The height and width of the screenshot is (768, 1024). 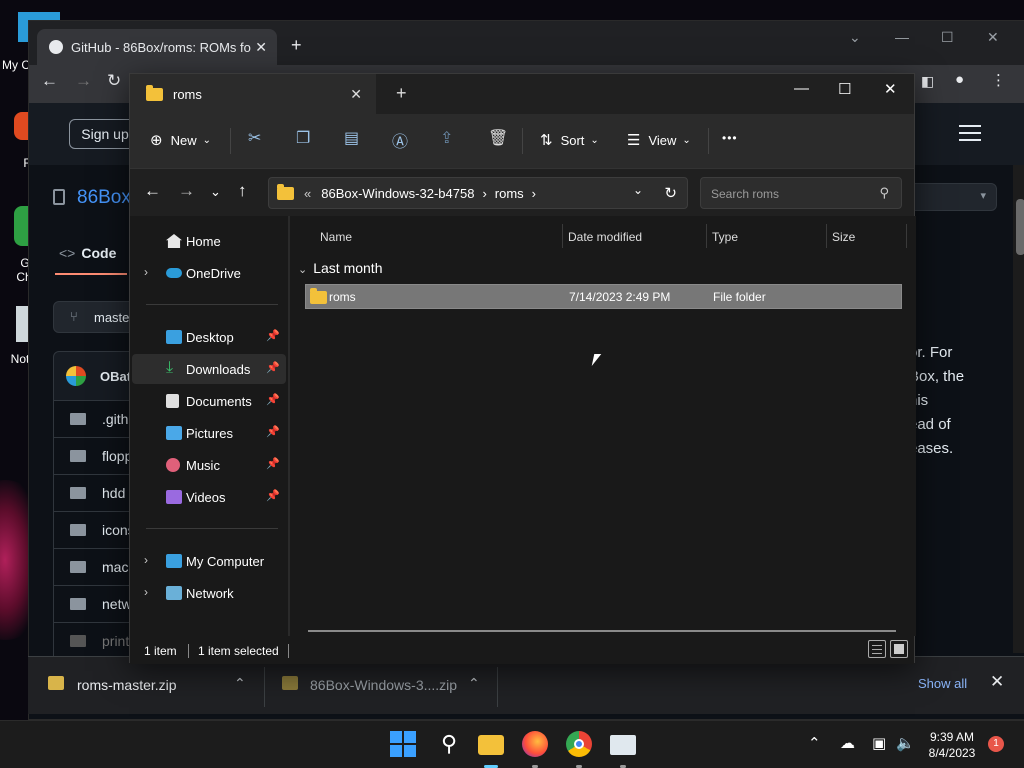 I want to click on search-icon: ⚲, so click(x=449, y=744).